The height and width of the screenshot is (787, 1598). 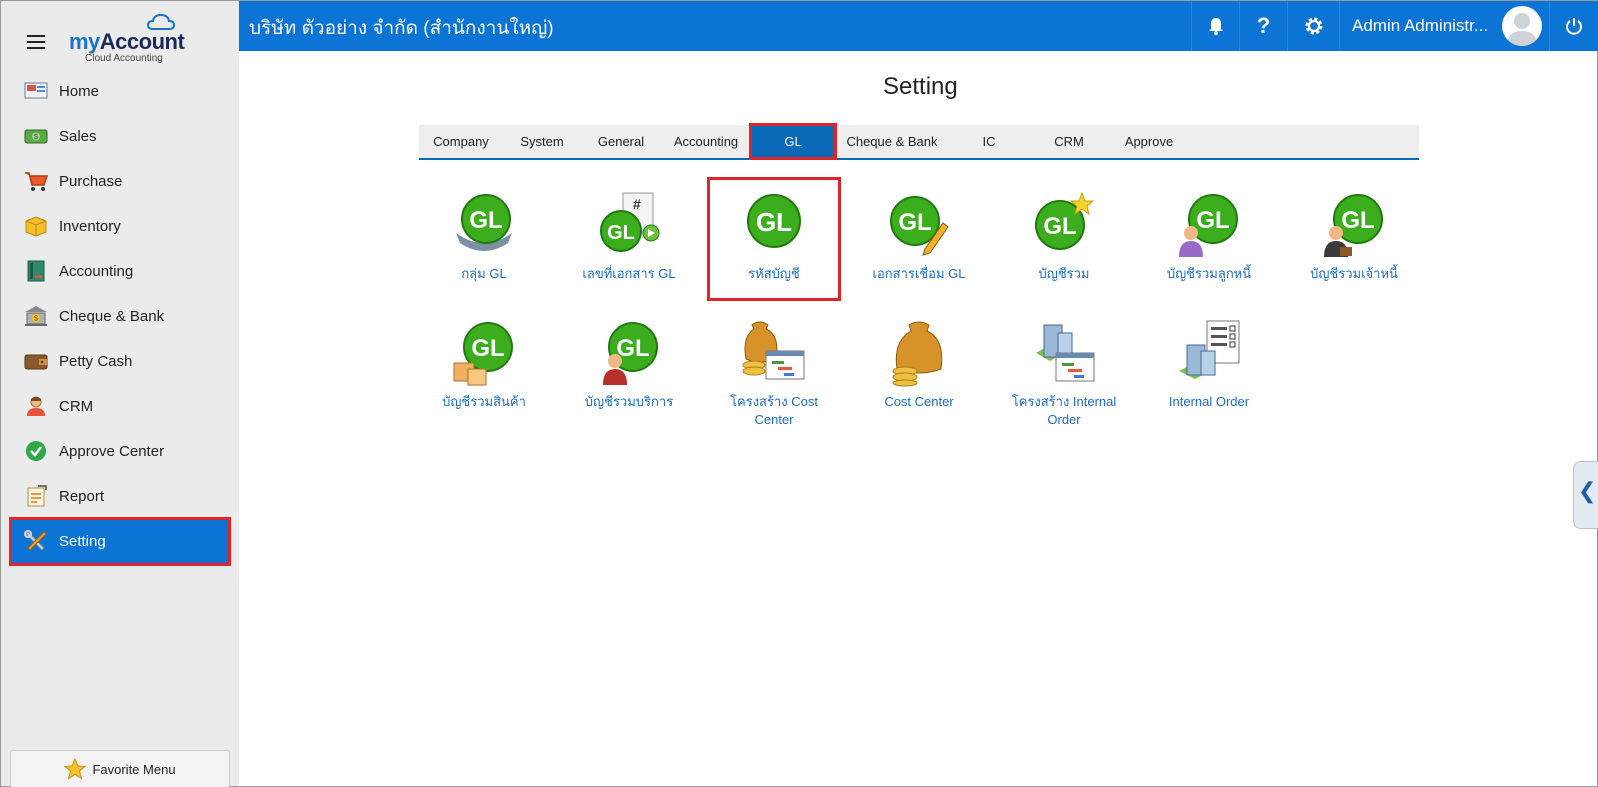 What do you see at coordinates (36, 42) in the screenshot?
I see `hamburger-menu-icon` at bounding box center [36, 42].